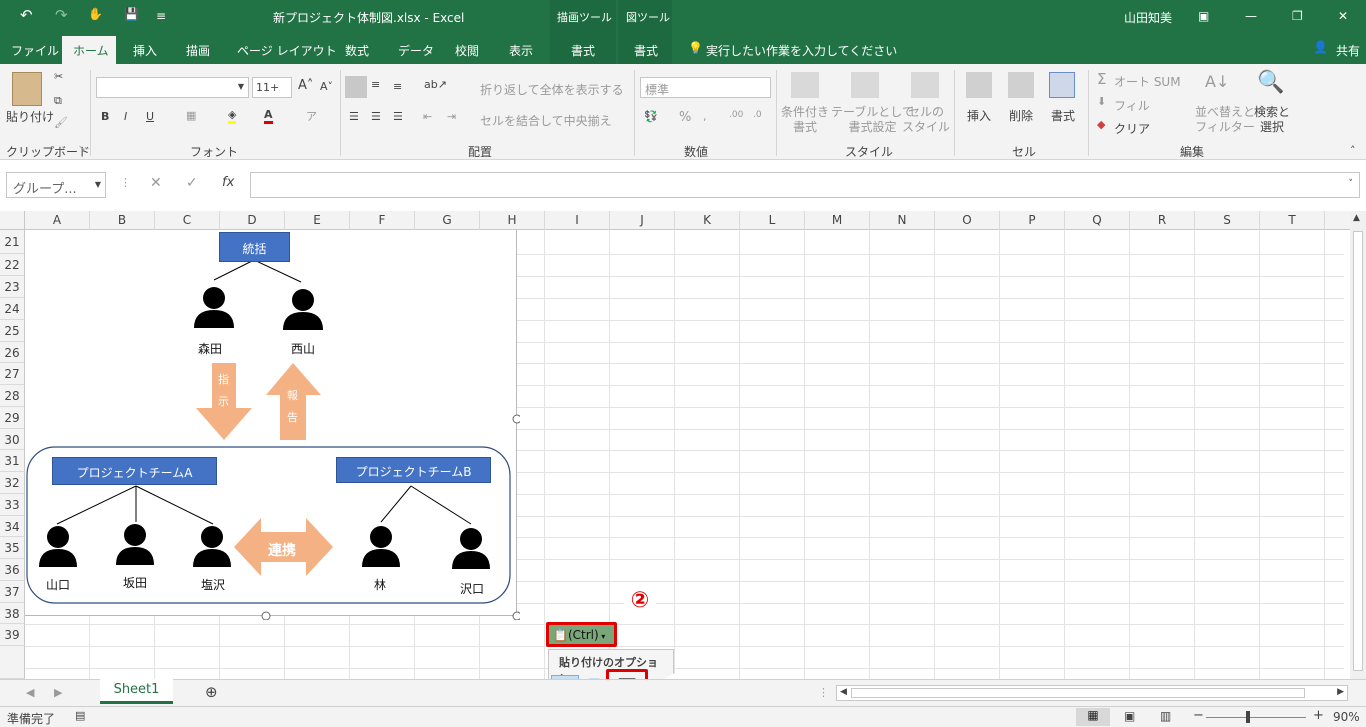 The height and width of the screenshot is (727, 1366). What do you see at coordinates (583, 50) in the screenshot?
I see `tab-drawing-format: 書式` at bounding box center [583, 50].